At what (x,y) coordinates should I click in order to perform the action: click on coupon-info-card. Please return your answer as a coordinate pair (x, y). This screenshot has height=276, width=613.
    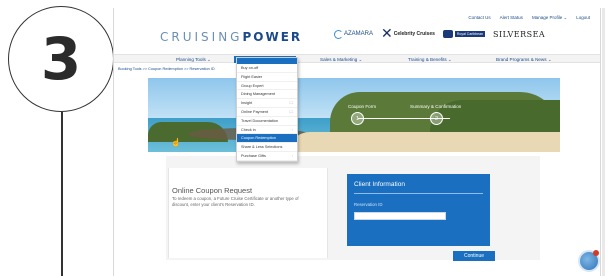
    Looking at the image, I should click on (248, 213).